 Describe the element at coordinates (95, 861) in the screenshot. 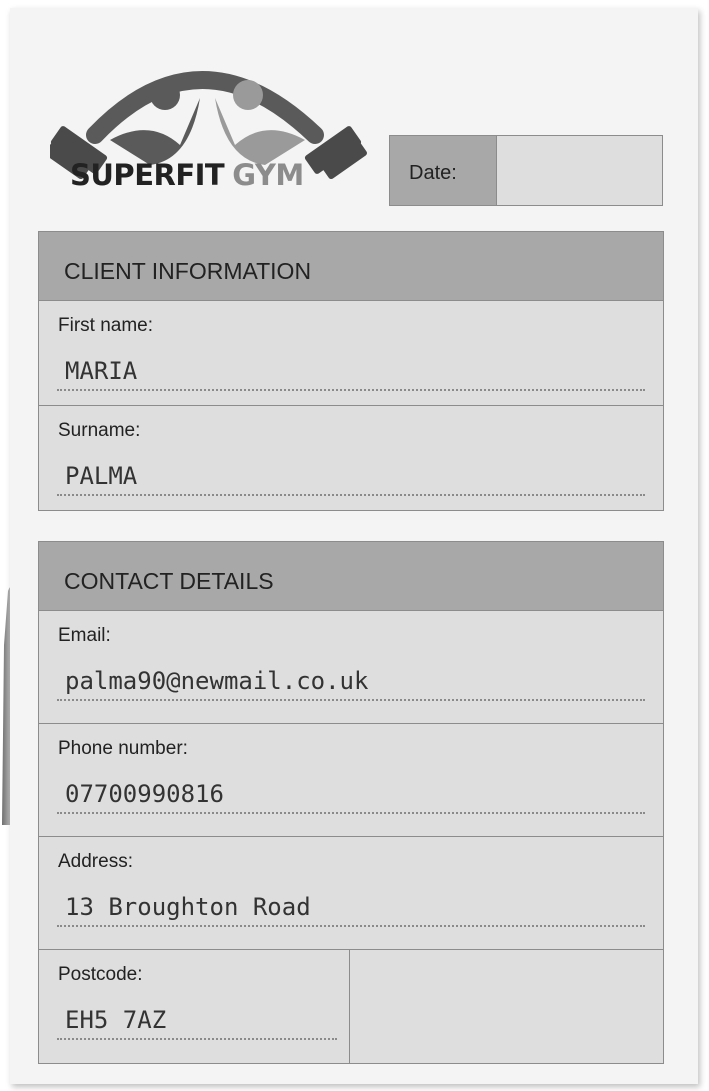

I see `field-label: Address:` at that location.